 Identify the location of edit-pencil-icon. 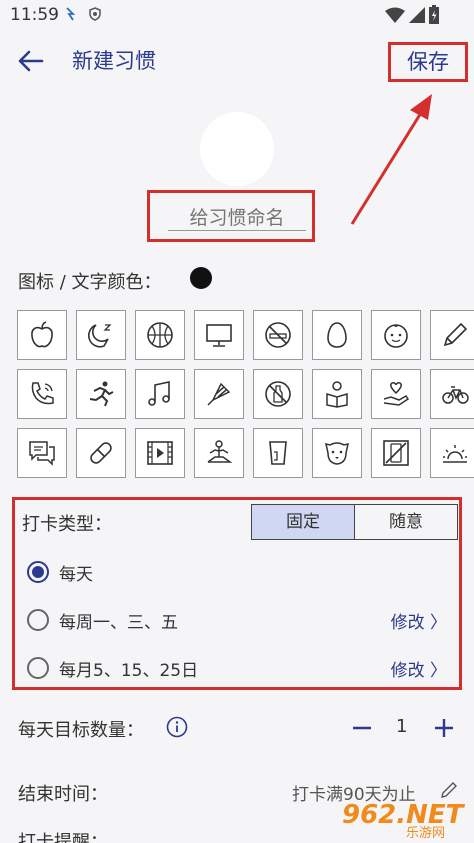
(449, 790).